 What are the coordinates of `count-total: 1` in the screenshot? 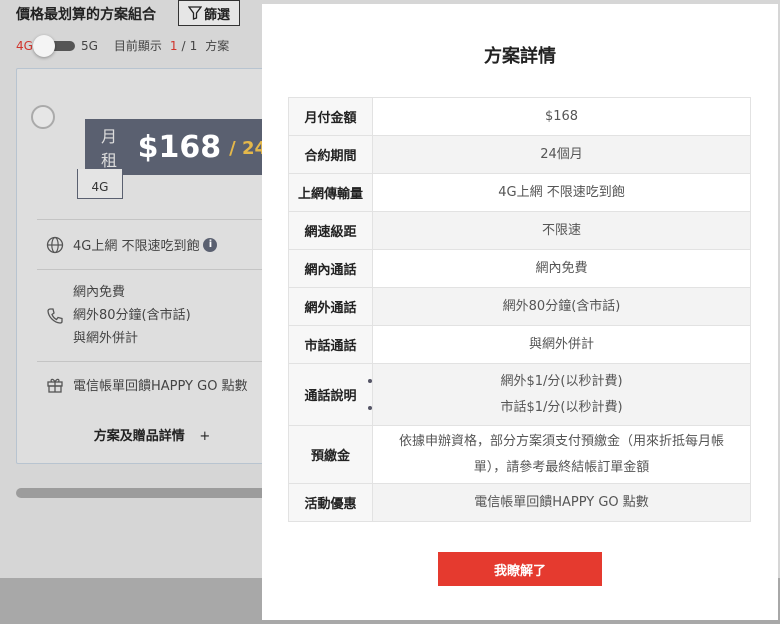 It's located at (193, 45).